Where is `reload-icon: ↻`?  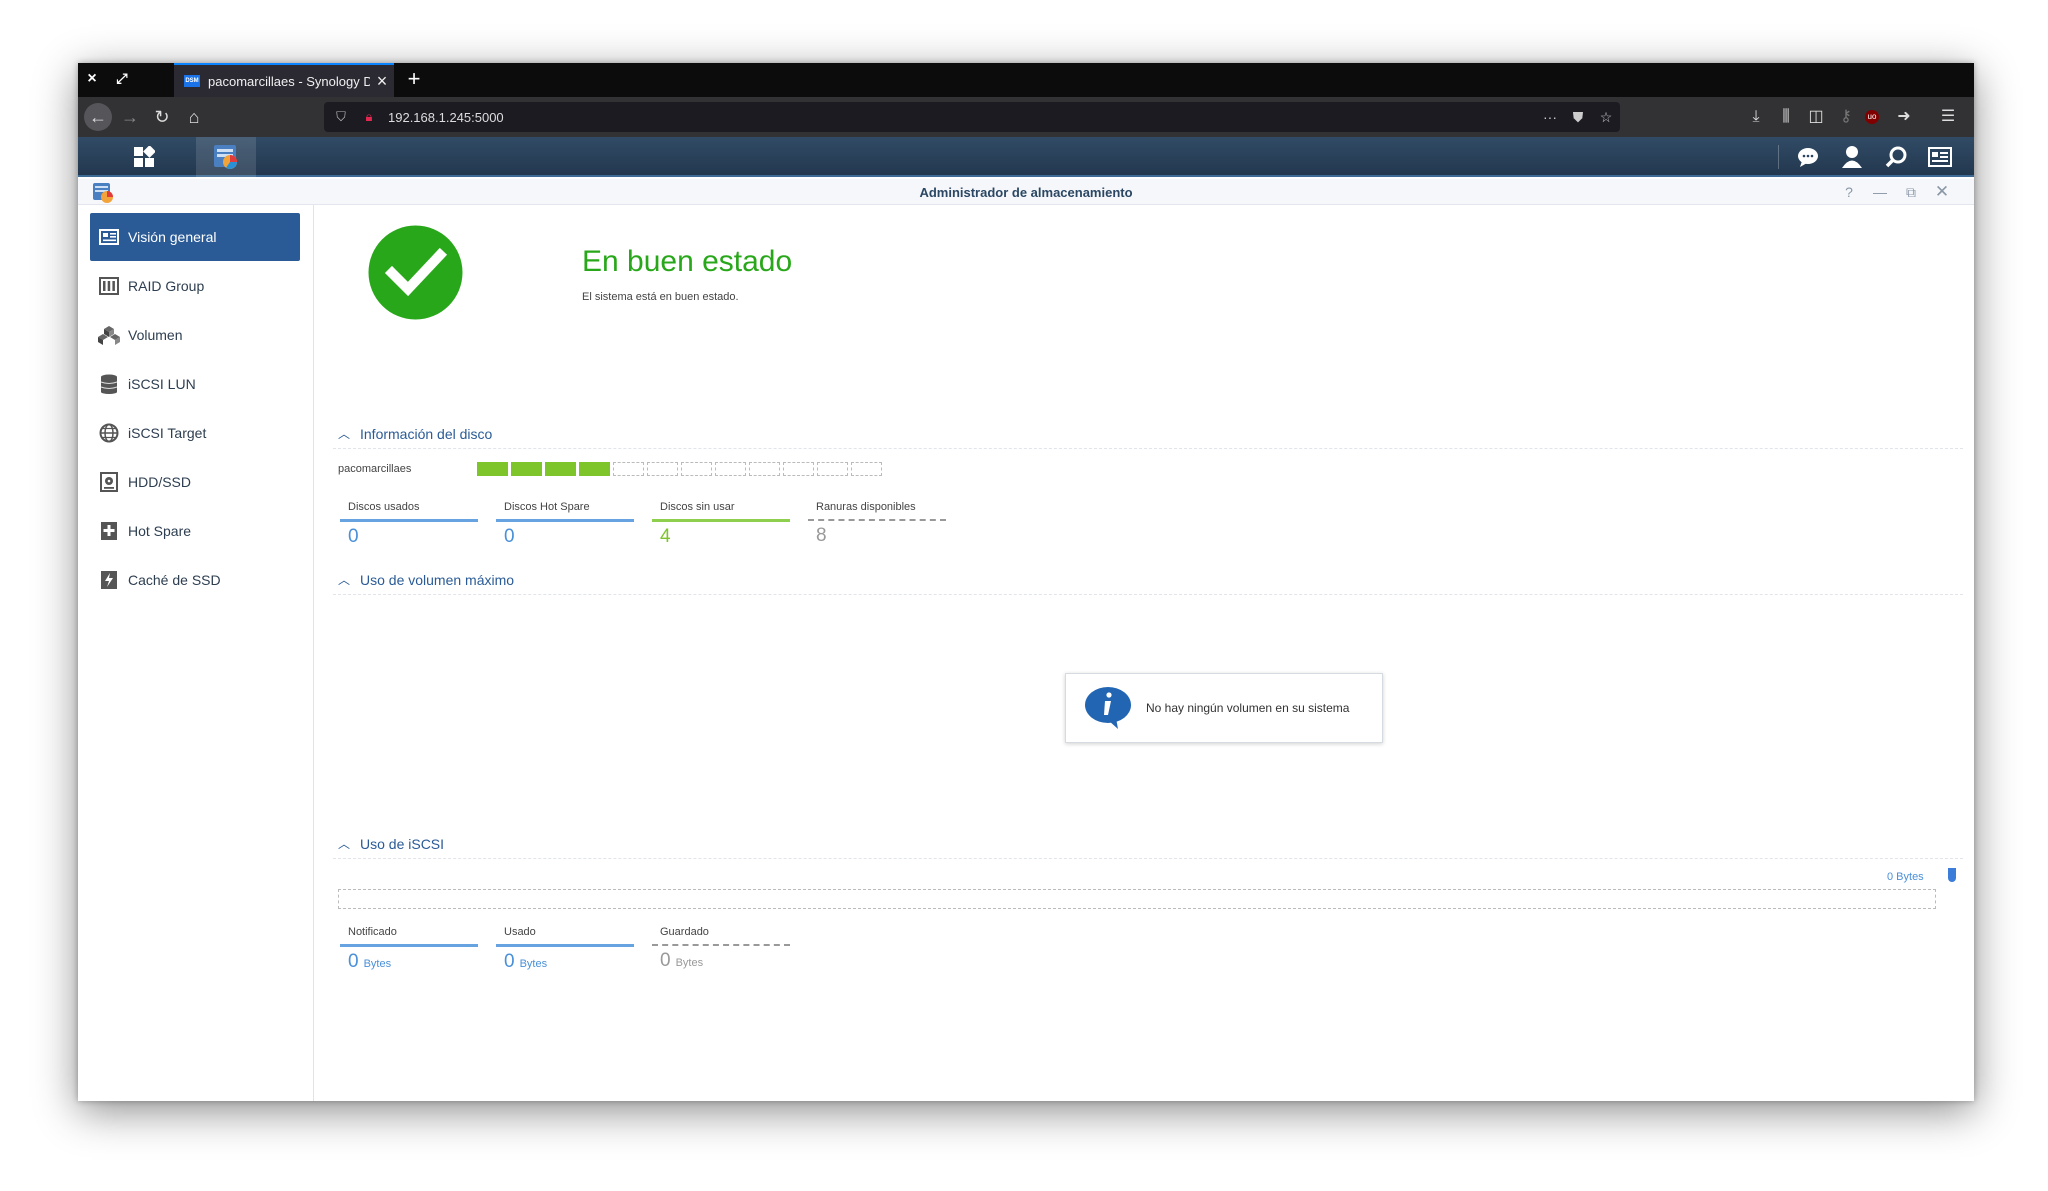 reload-icon: ↻ is located at coordinates (162, 117).